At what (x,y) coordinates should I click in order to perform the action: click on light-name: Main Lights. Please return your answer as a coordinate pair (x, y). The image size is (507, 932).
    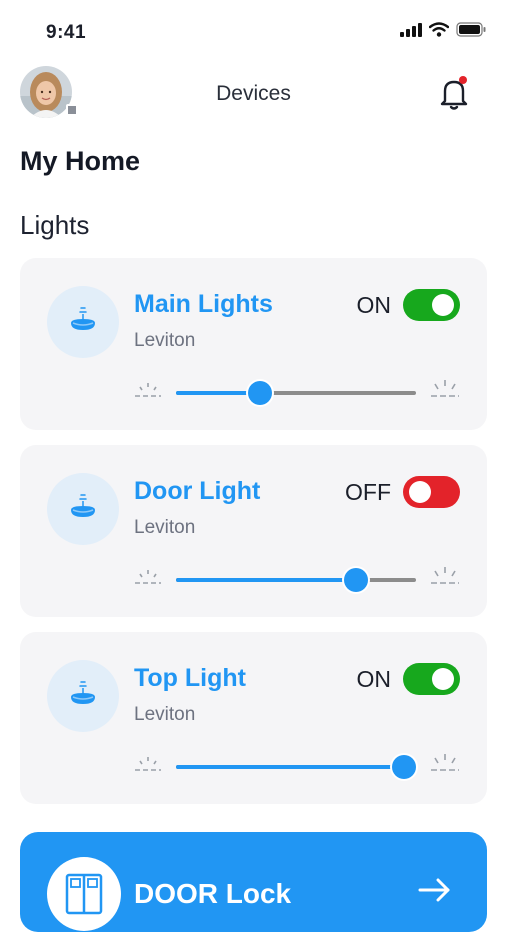
    Looking at the image, I should click on (203, 304).